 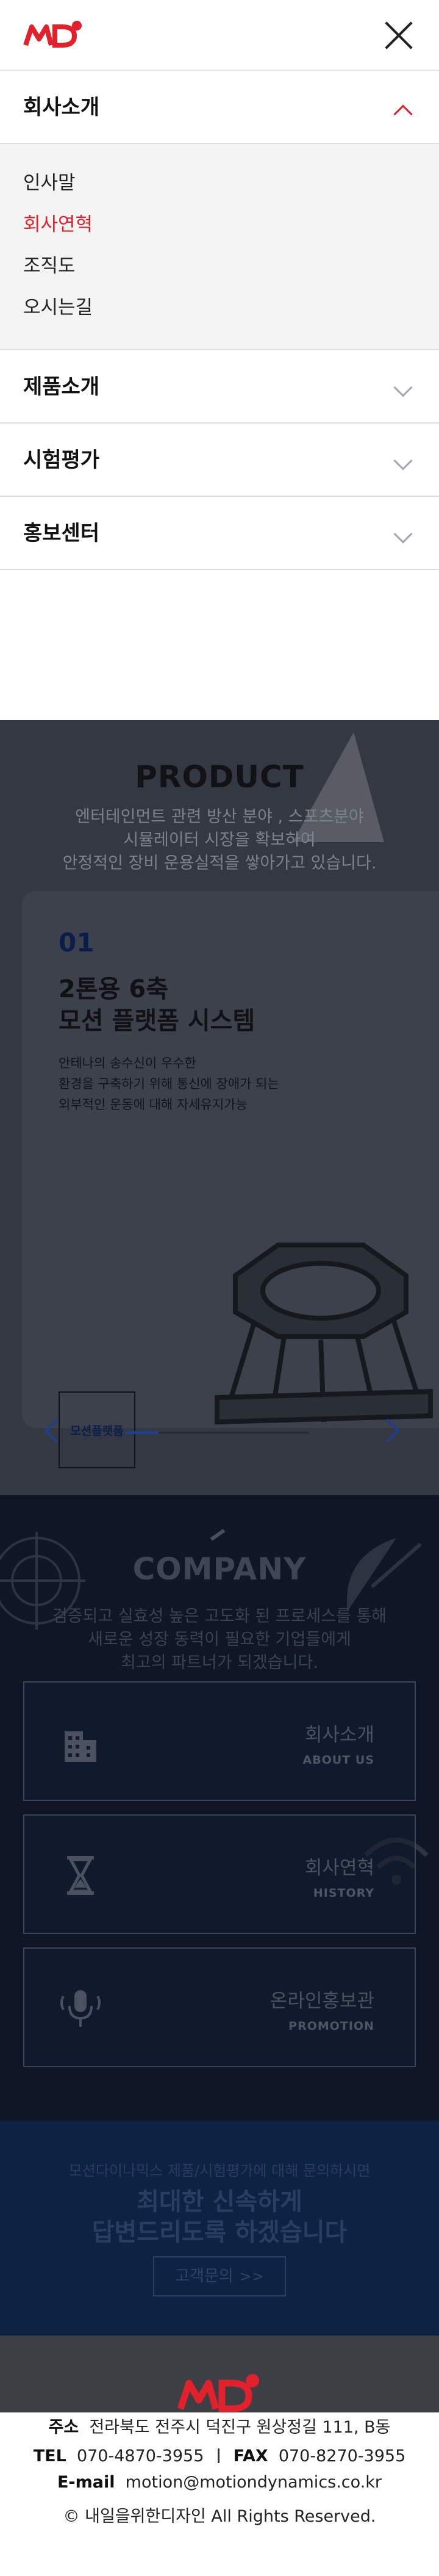 I want to click on menu-item-label: 홍보센터, so click(x=62, y=533).